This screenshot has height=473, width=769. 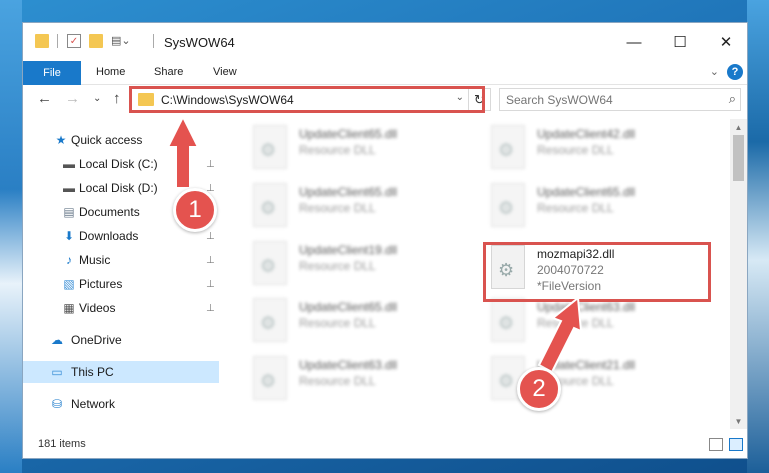 I want to click on onedrive-icon: ☁, so click(x=57, y=340).